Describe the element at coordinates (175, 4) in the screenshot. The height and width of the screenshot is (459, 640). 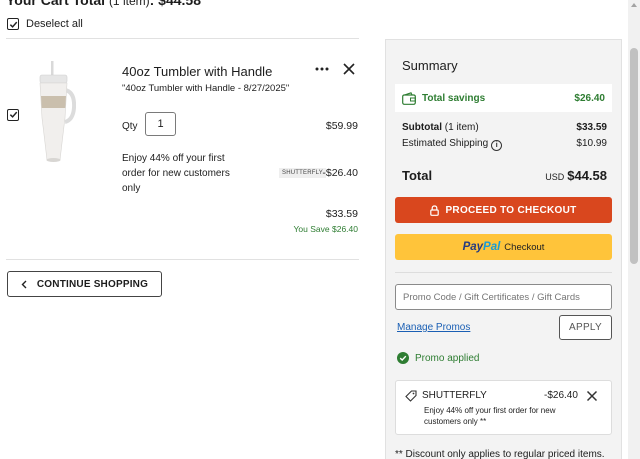
I see `cart-total-value: : $44.58` at that location.